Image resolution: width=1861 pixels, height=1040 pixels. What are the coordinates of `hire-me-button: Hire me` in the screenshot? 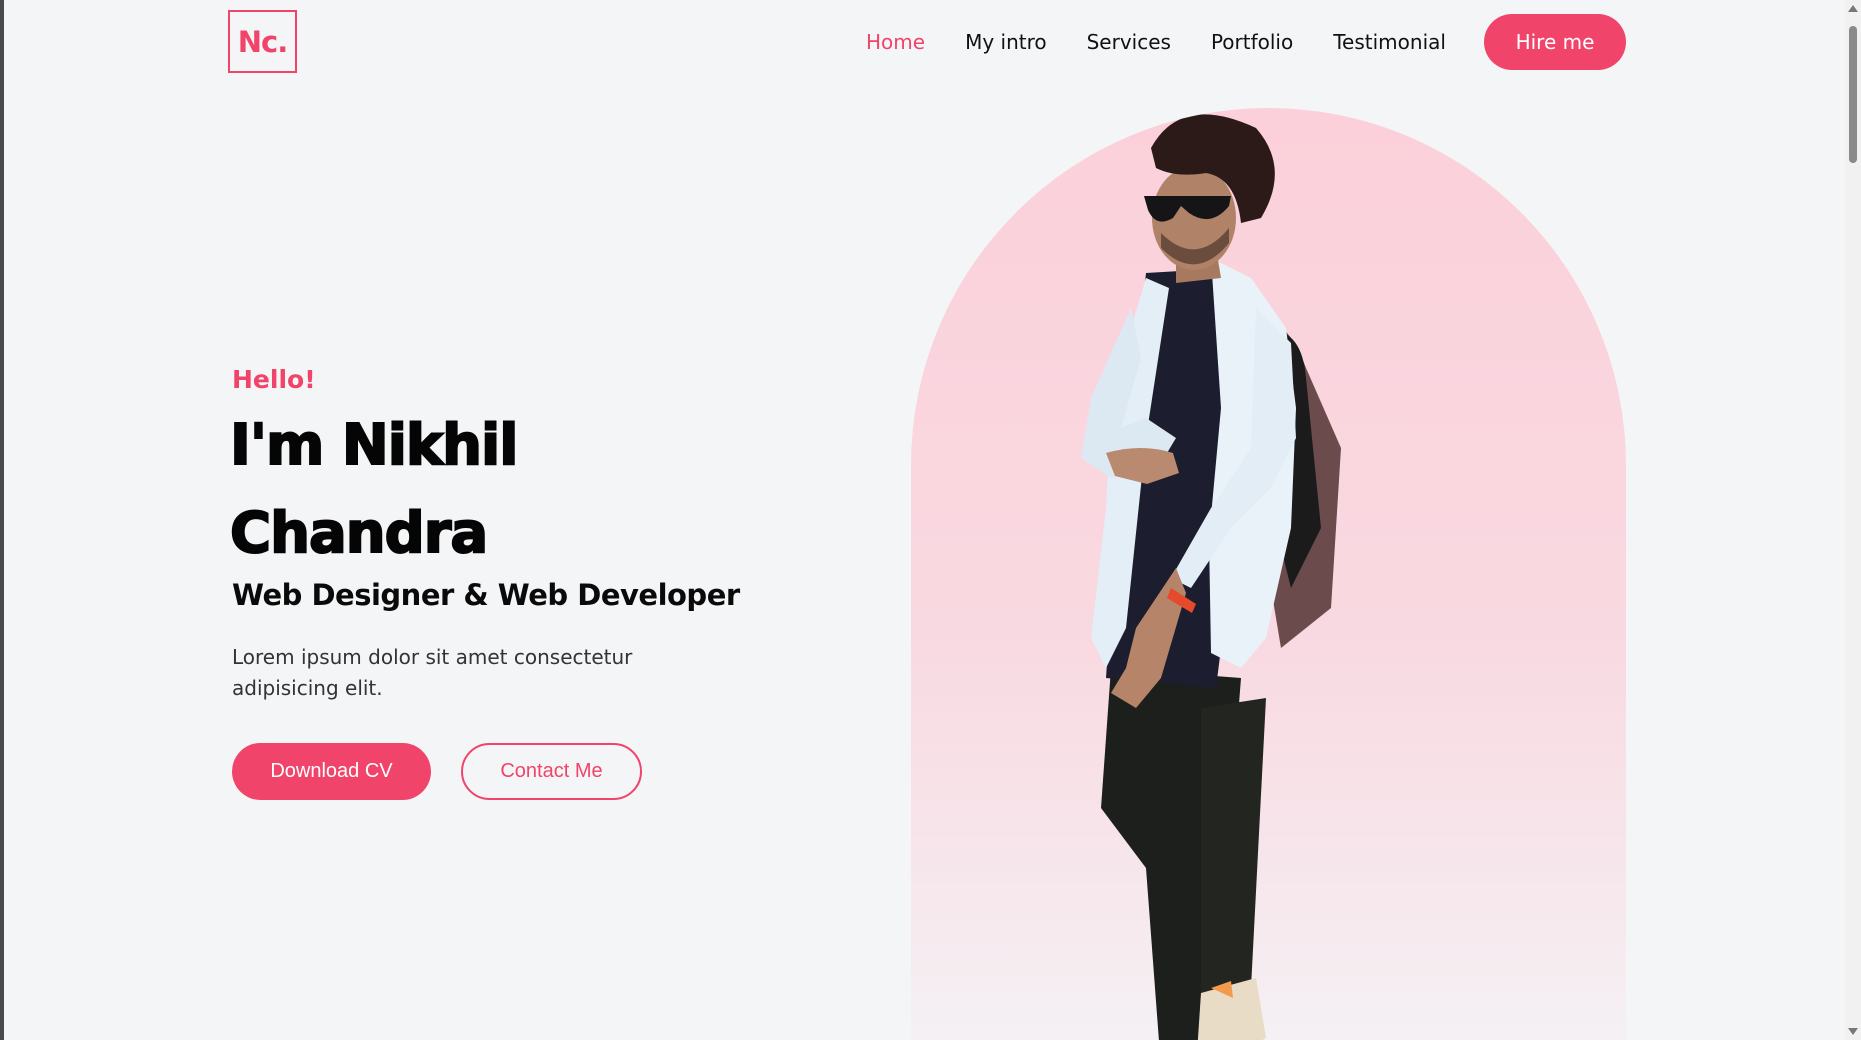 It's located at (1555, 42).